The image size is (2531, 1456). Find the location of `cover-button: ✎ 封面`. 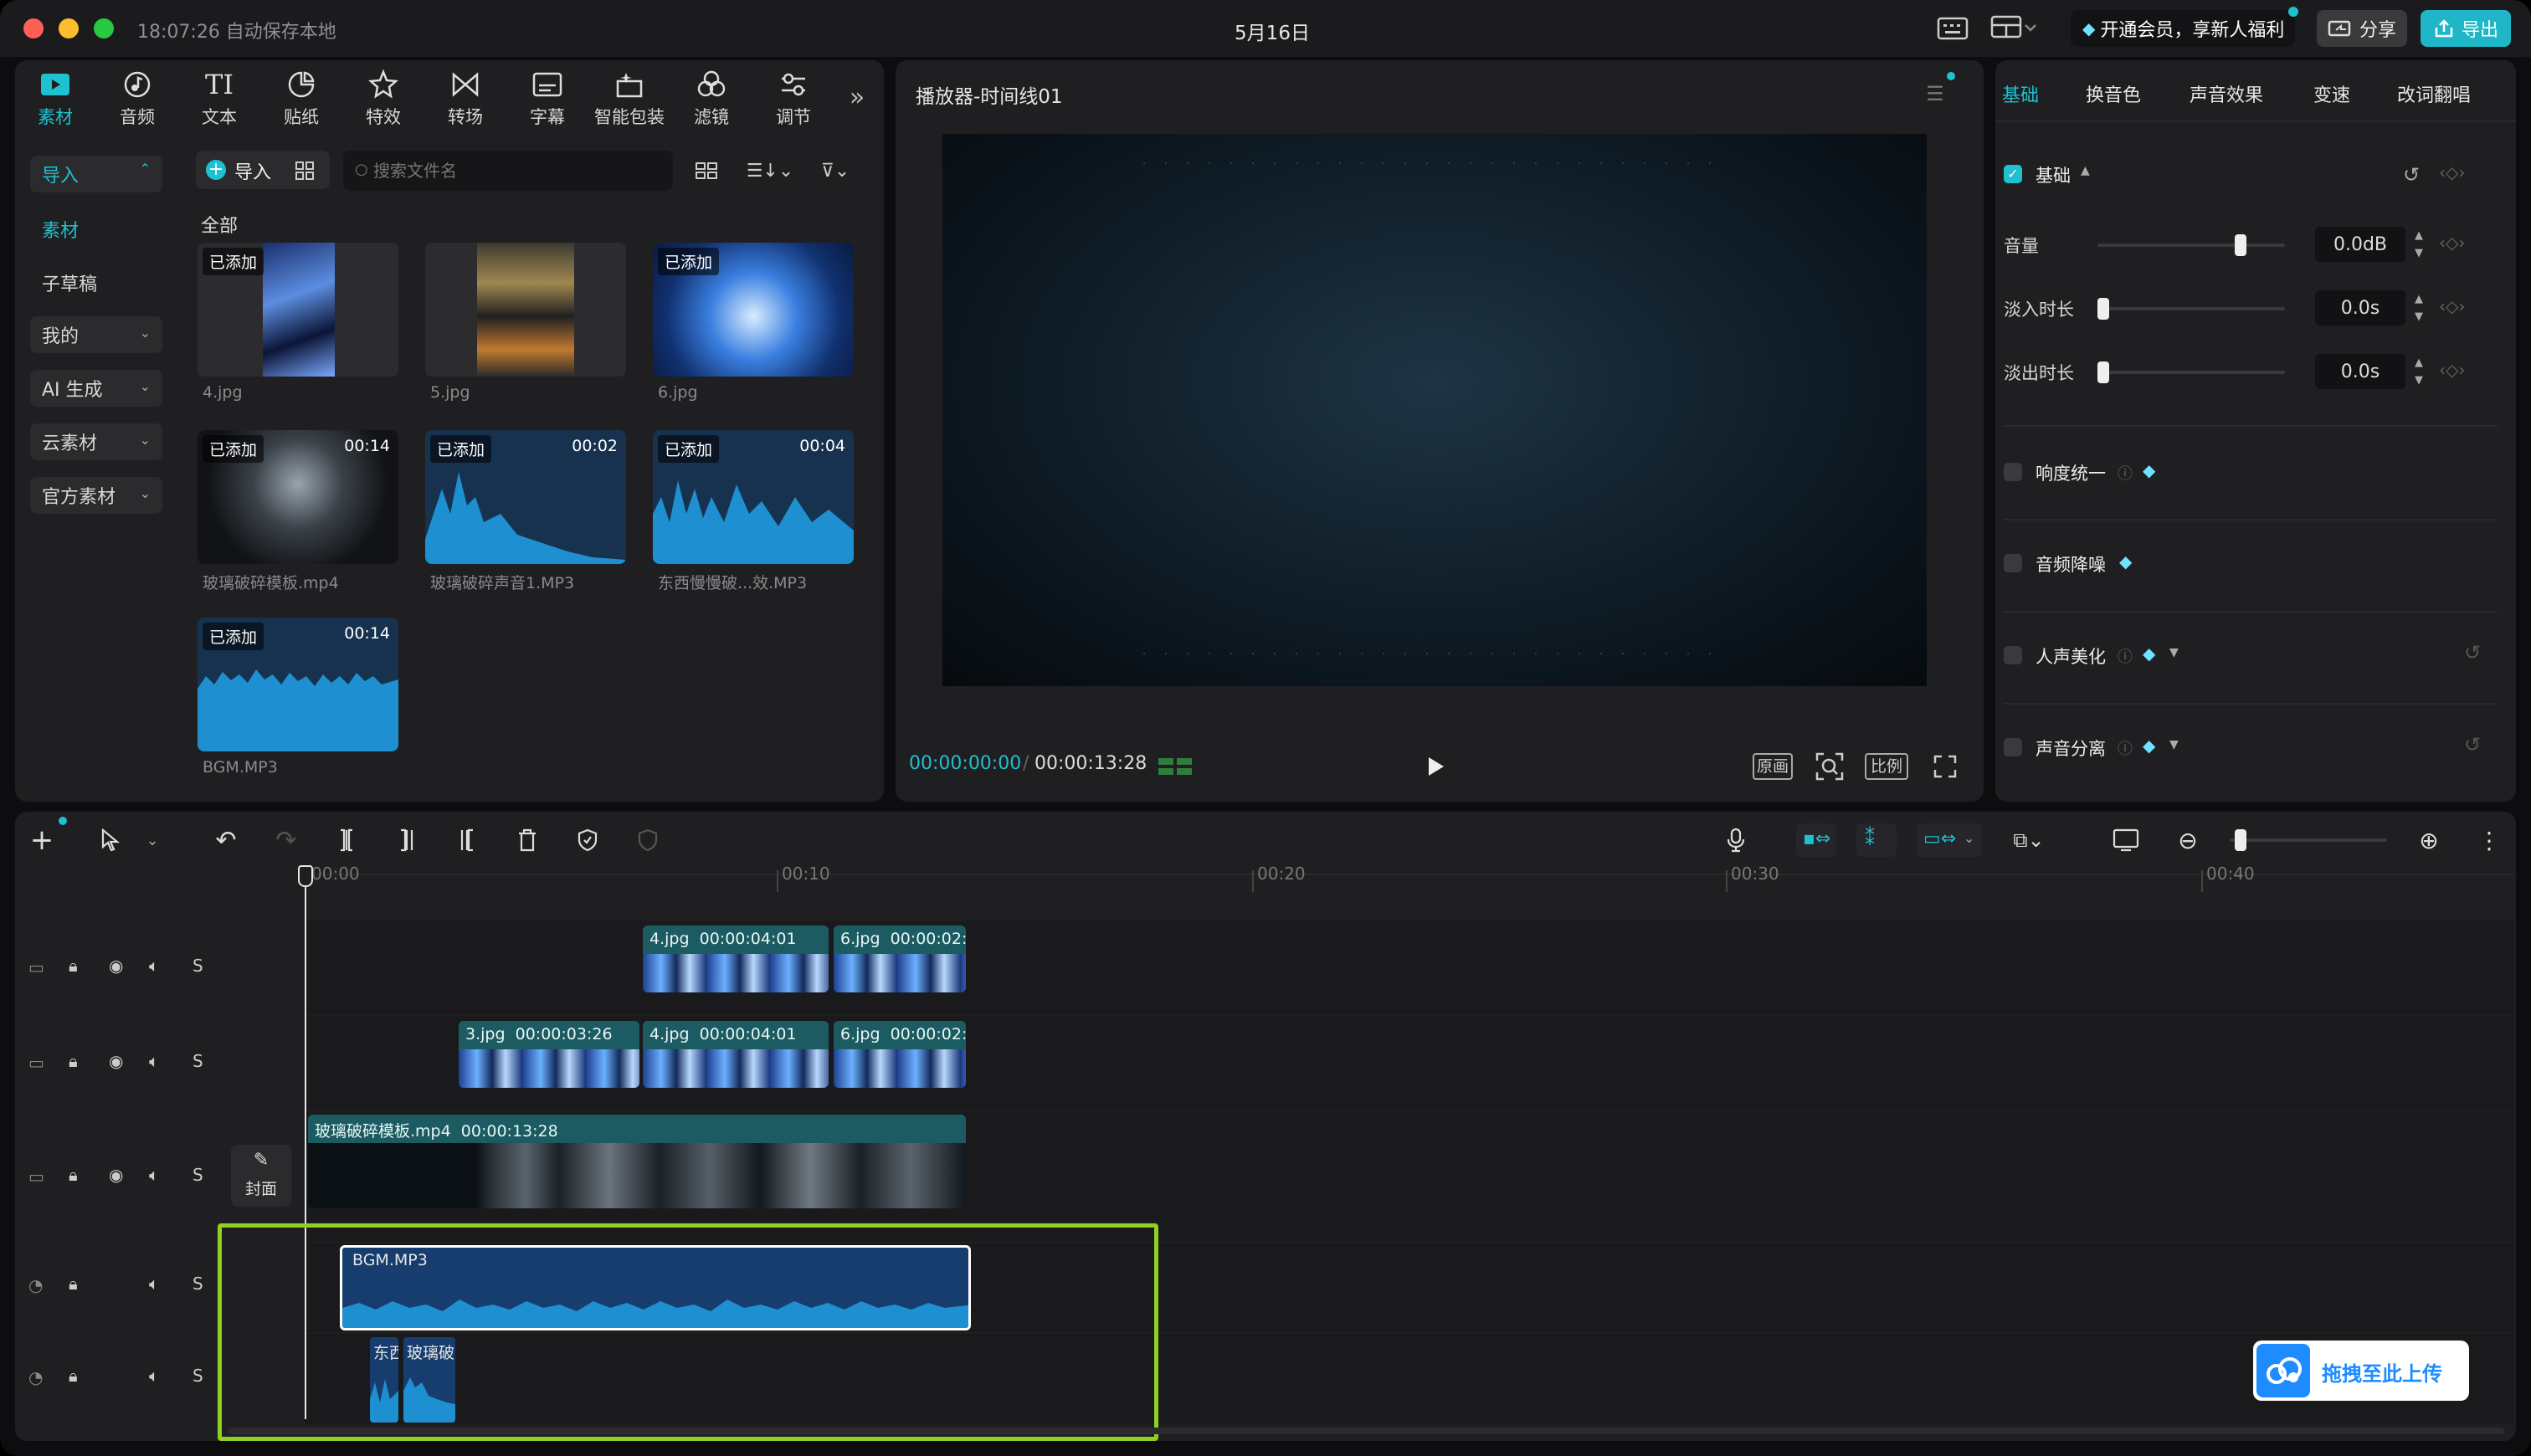

cover-button: ✎ 封面 is located at coordinates (261, 1176).